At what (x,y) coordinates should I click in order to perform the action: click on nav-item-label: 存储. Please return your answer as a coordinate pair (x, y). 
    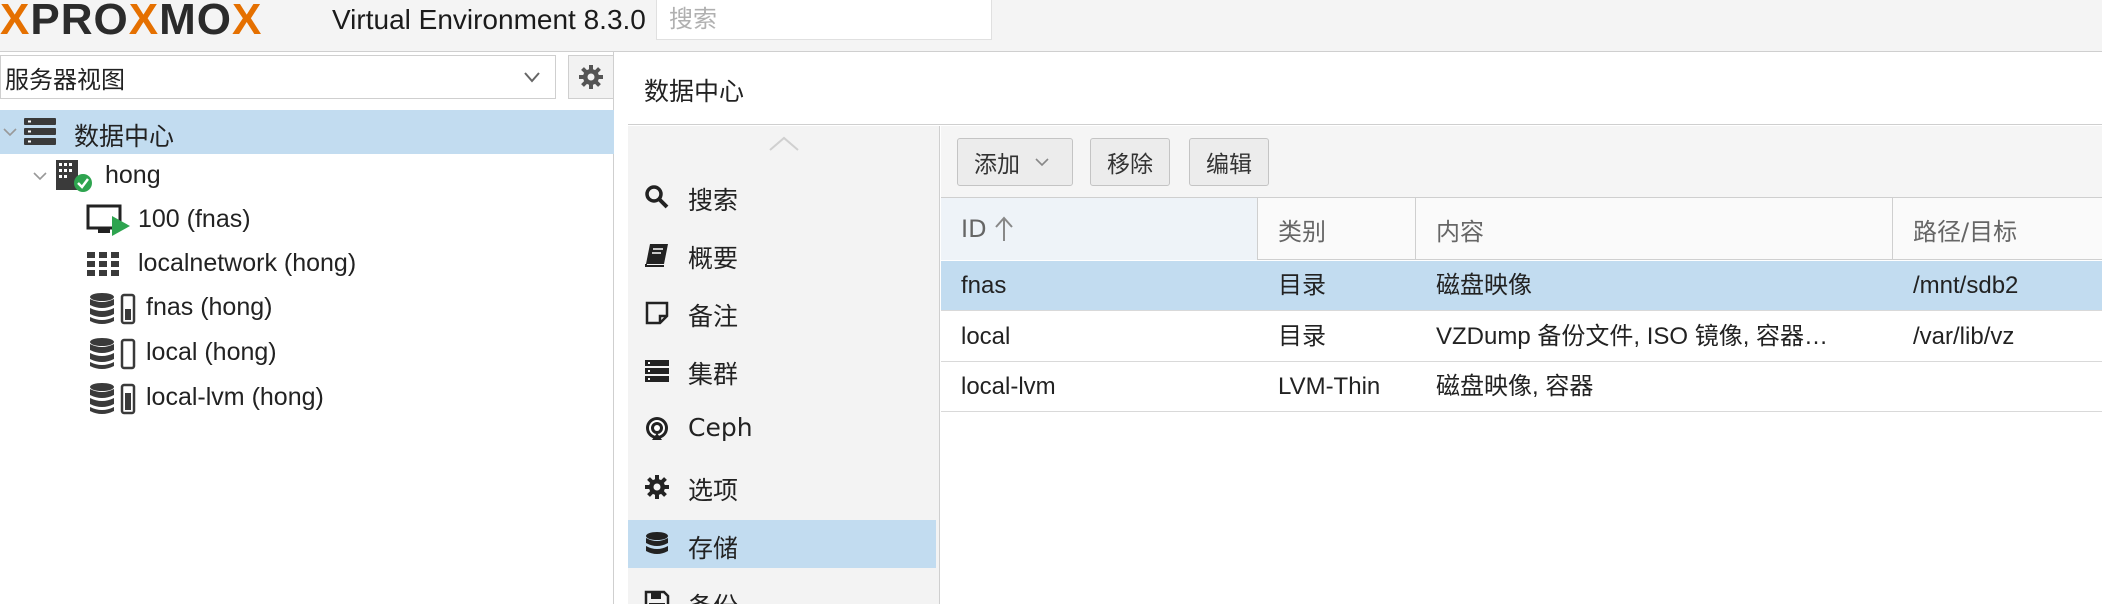
    Looking at the image, I should click on (713, 548).